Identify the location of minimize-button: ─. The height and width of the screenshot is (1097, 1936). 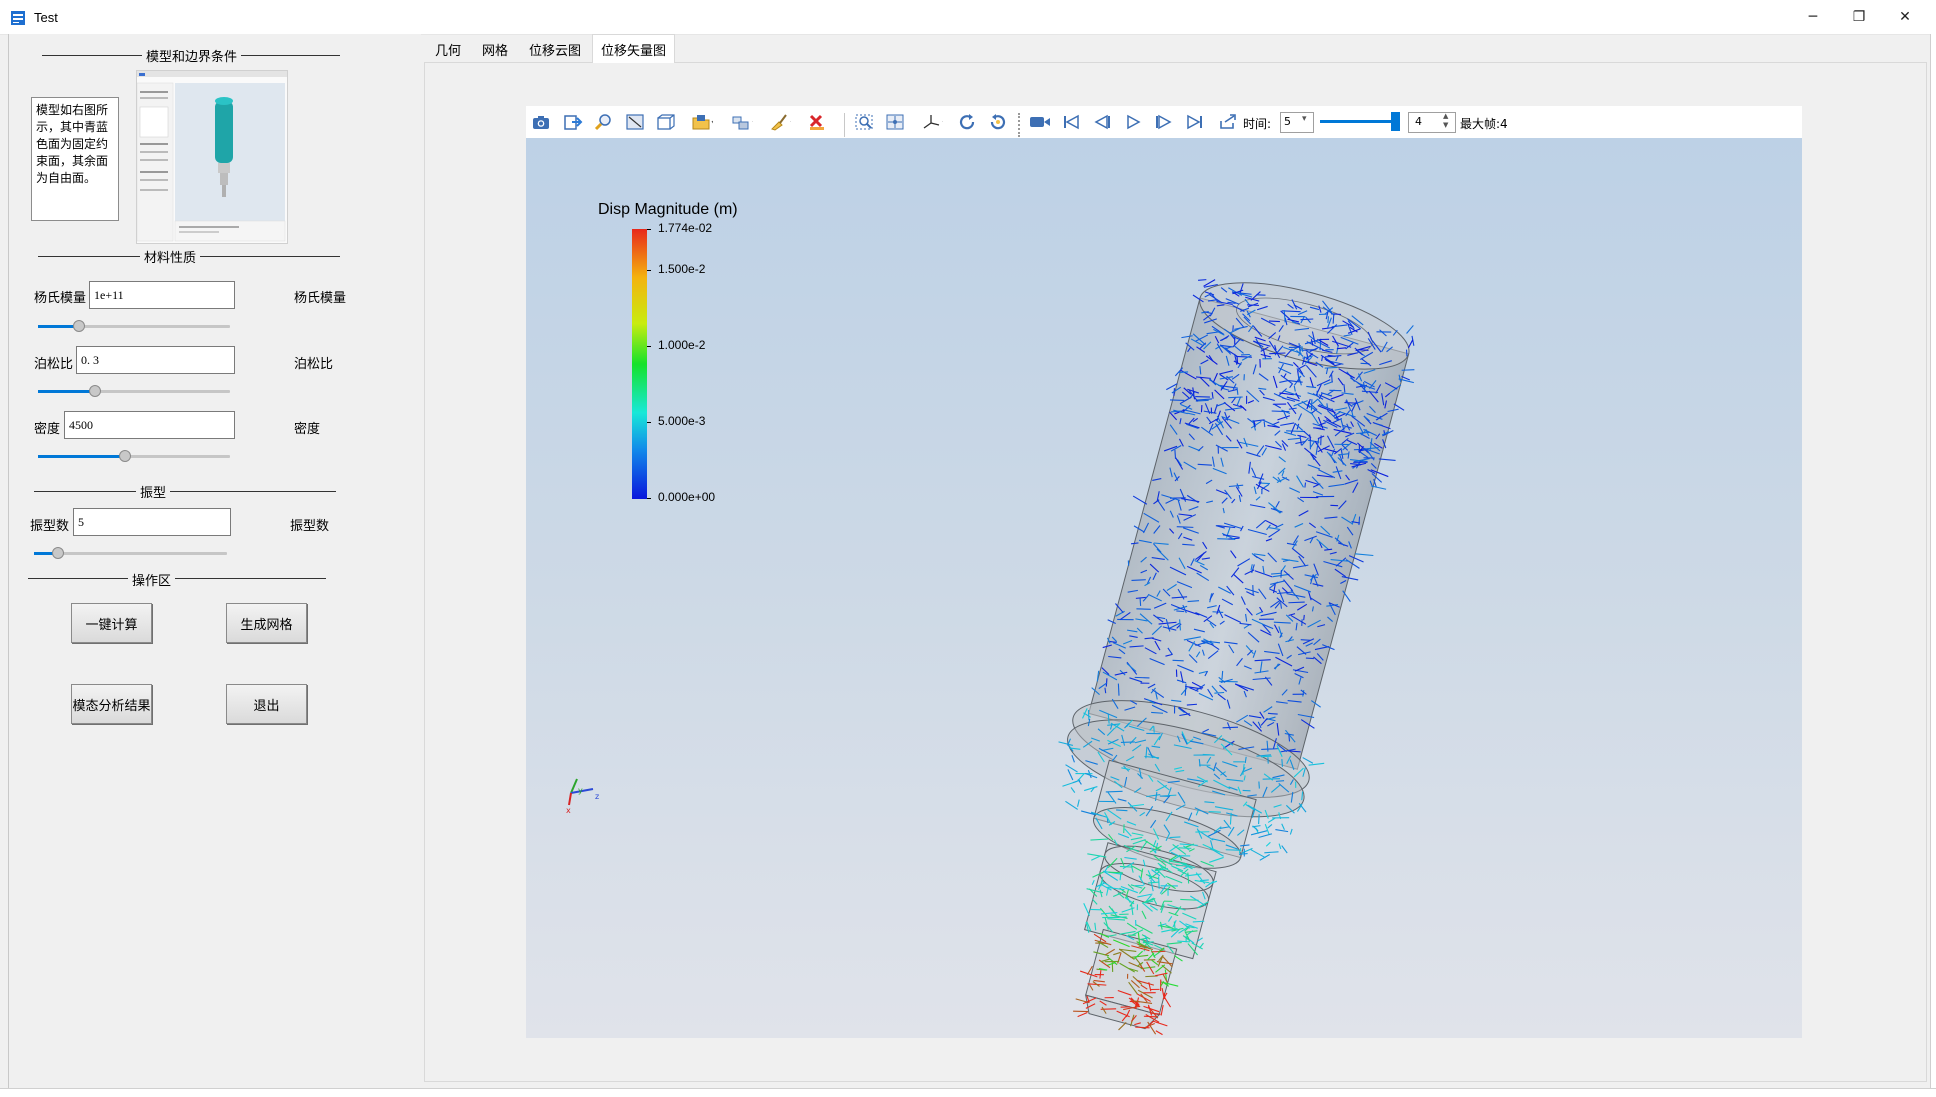
(1813, 17).